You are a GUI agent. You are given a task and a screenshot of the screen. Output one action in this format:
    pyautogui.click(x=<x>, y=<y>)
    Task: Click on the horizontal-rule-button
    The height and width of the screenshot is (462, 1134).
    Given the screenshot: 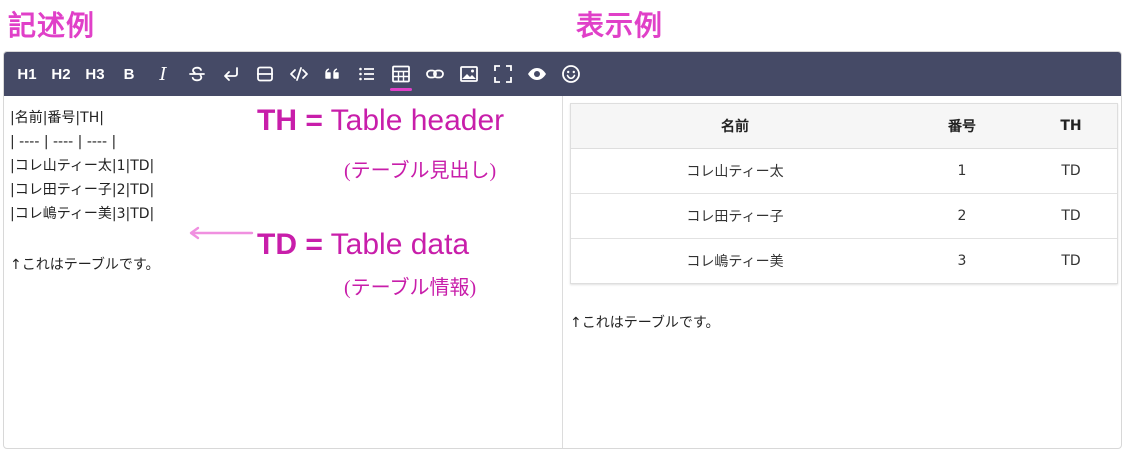 What is the action you would take?
    pyautogui.click(x=265, y=74)
    